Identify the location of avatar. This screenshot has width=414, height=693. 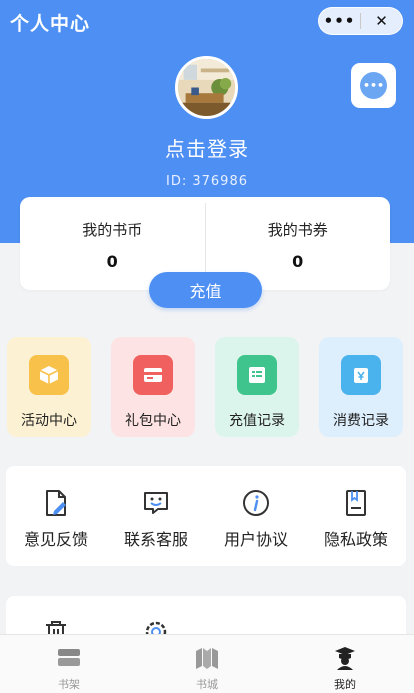
(206, 87).